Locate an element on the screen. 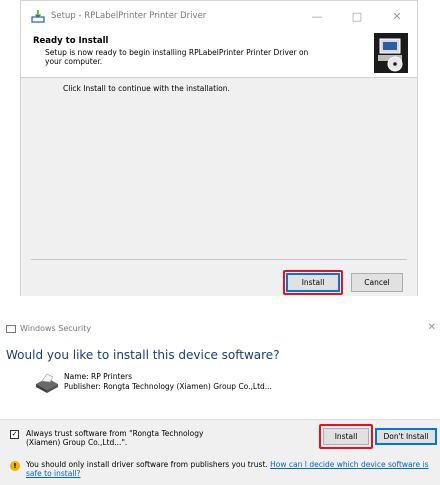 This screenshot has height=485, width=440. security-install-button: Install is located at coordinates (346, 436).